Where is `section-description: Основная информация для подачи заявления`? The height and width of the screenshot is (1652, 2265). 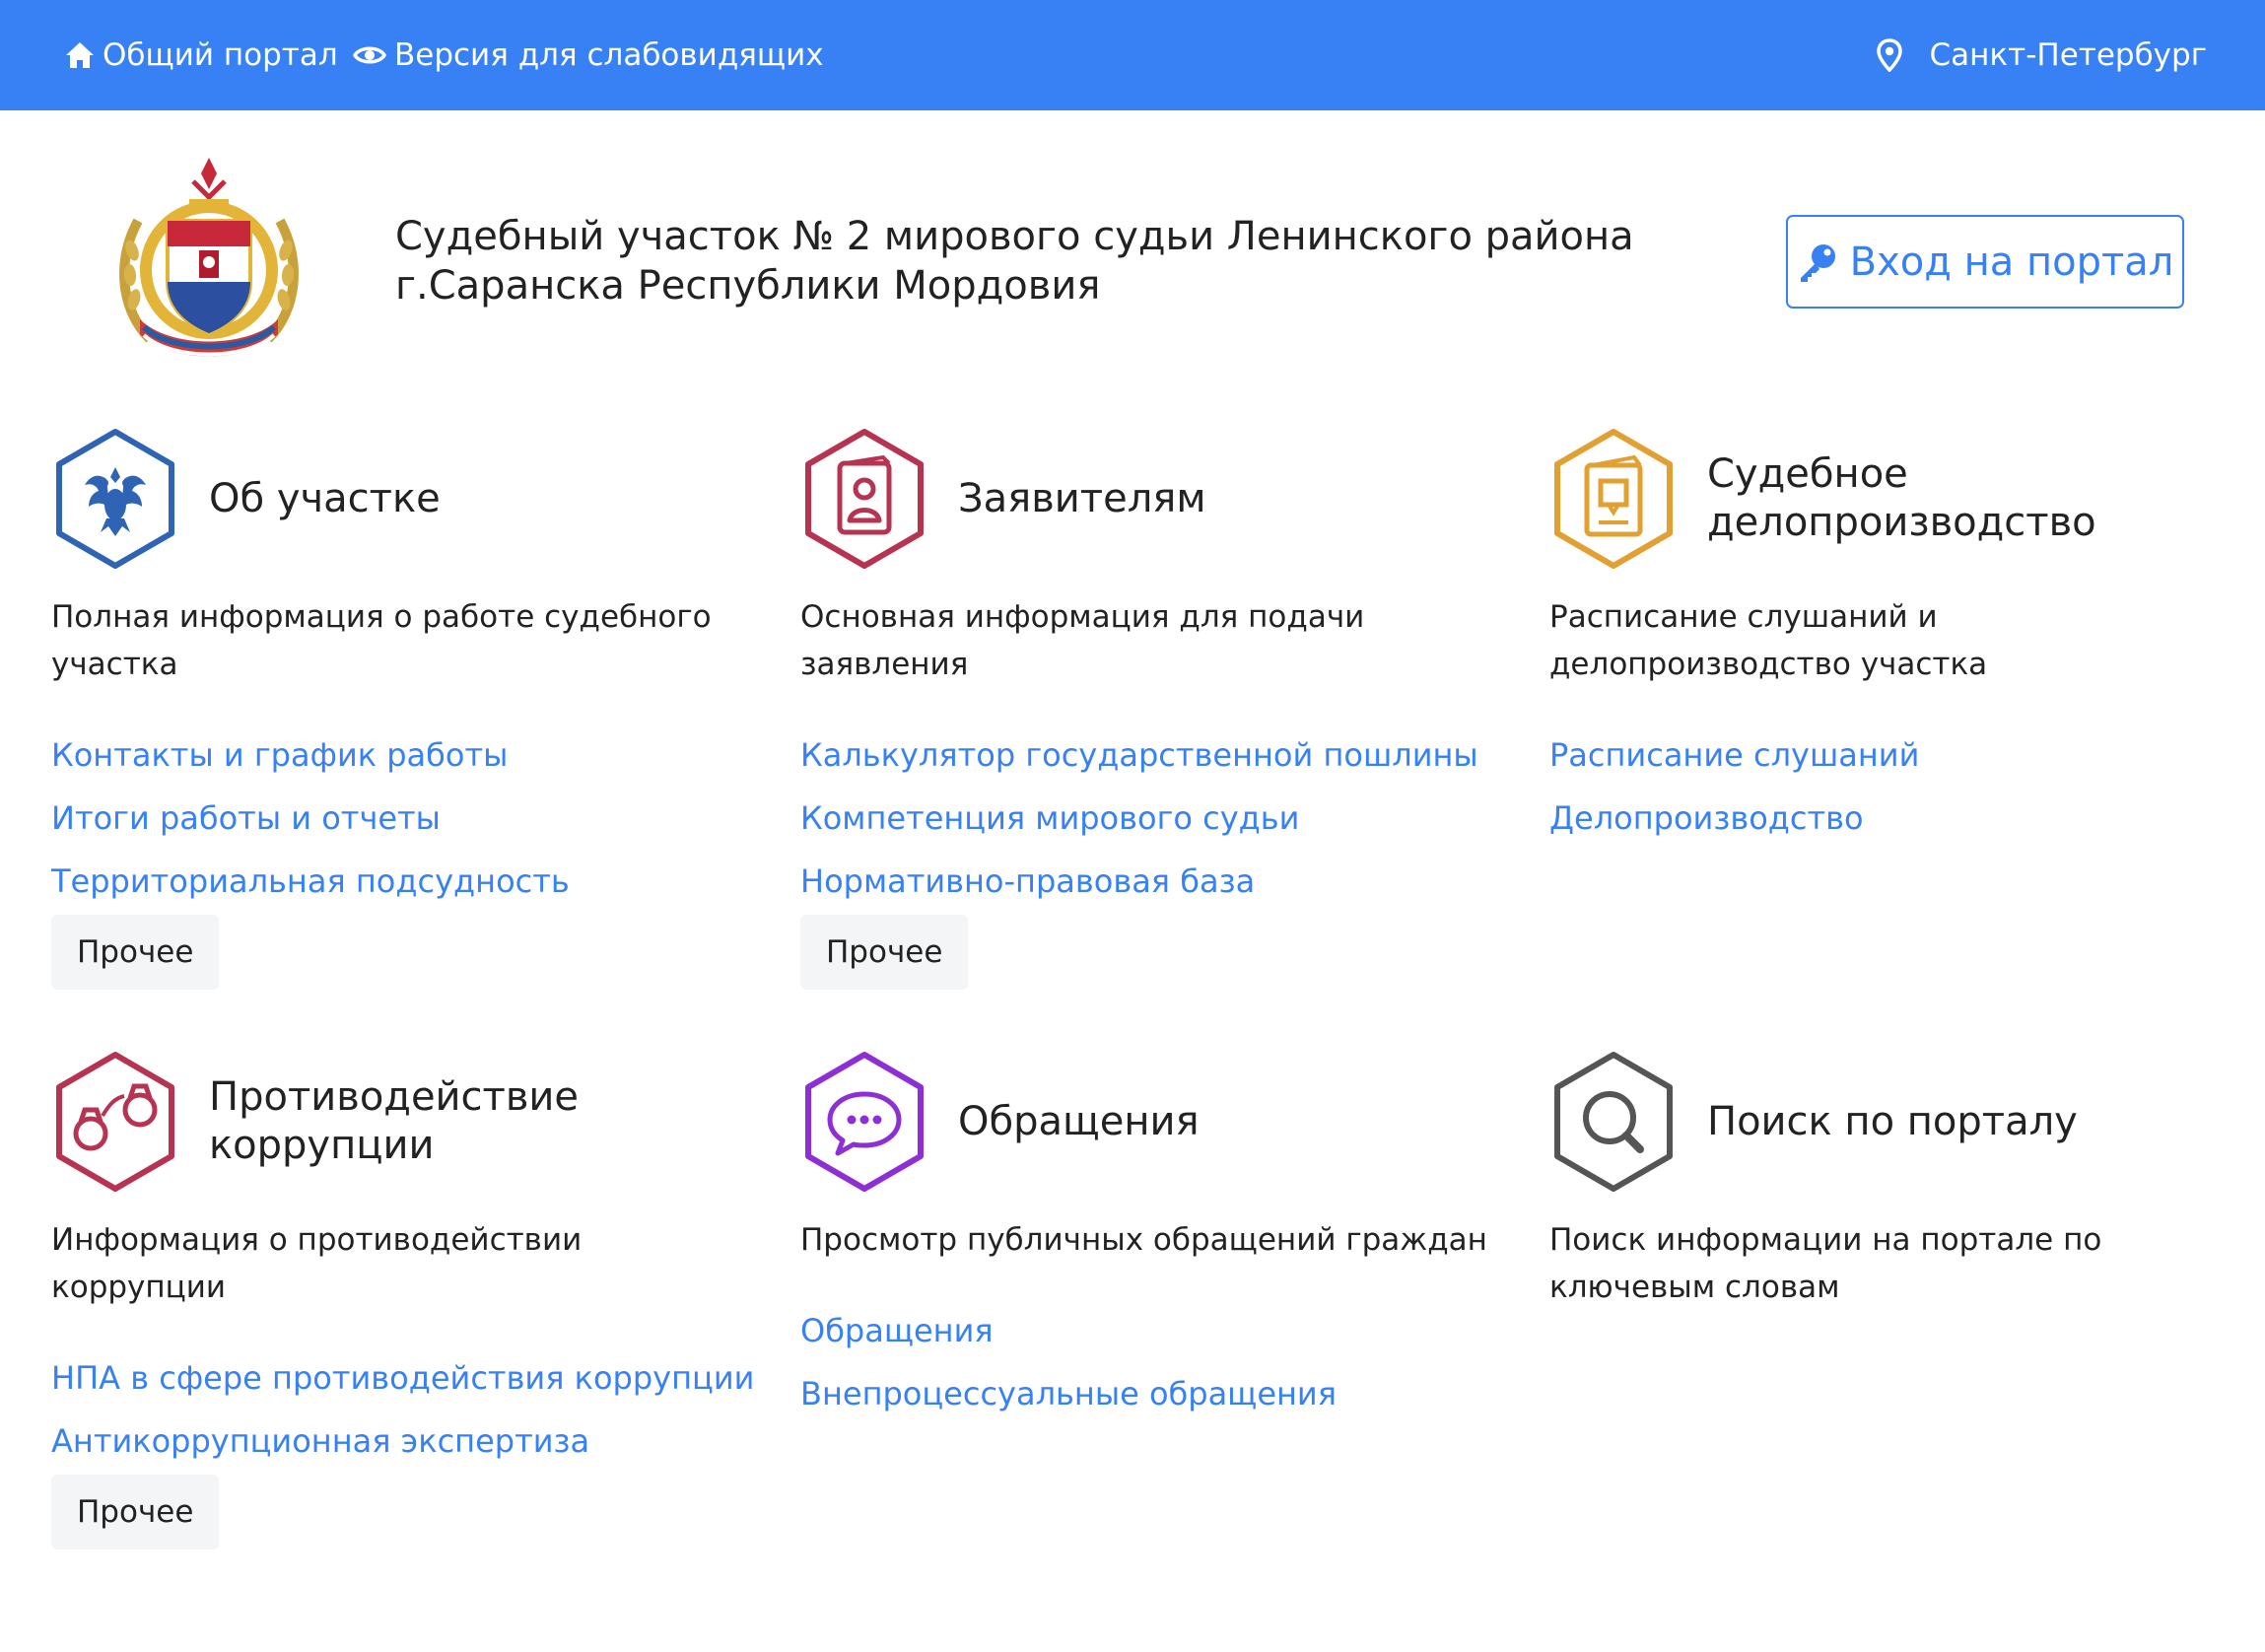 section-description: Основная информация для подачи заявления is located at coordinates (1082, 640).